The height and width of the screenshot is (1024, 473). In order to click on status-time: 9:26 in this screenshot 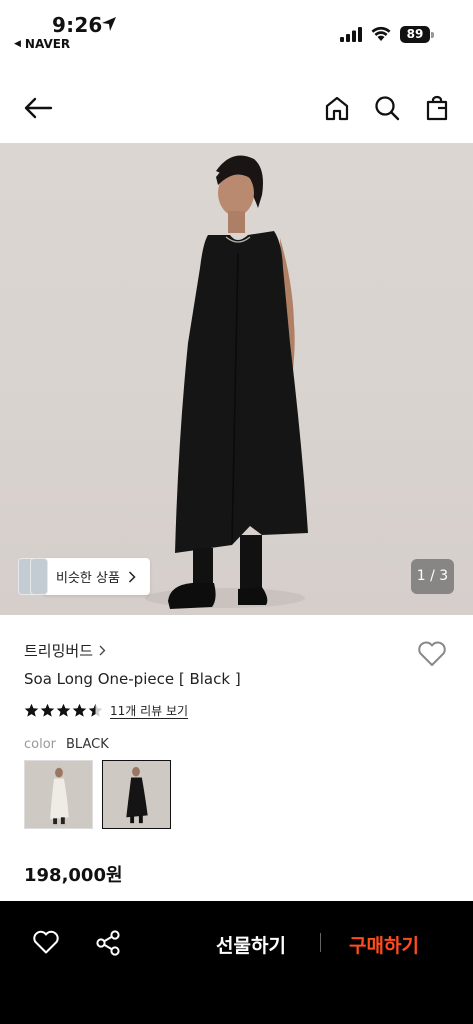, I will do `click(77, 25)`.